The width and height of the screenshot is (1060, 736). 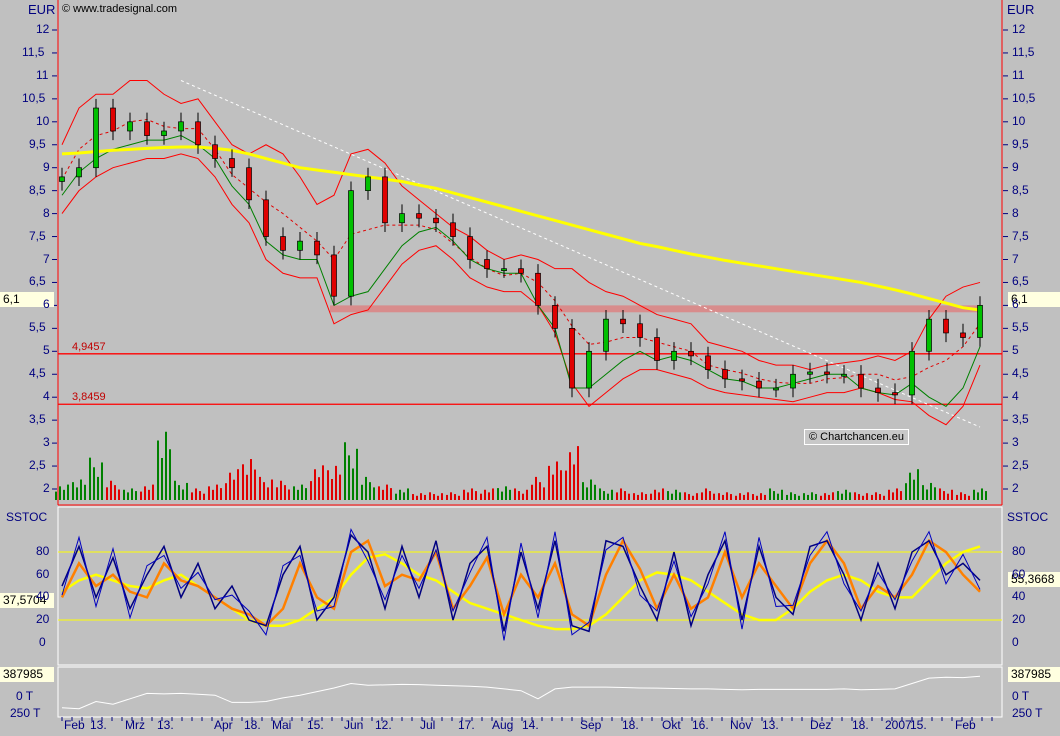 I want to click on price-tick-left: 9,5, so click(x=37, y=143).